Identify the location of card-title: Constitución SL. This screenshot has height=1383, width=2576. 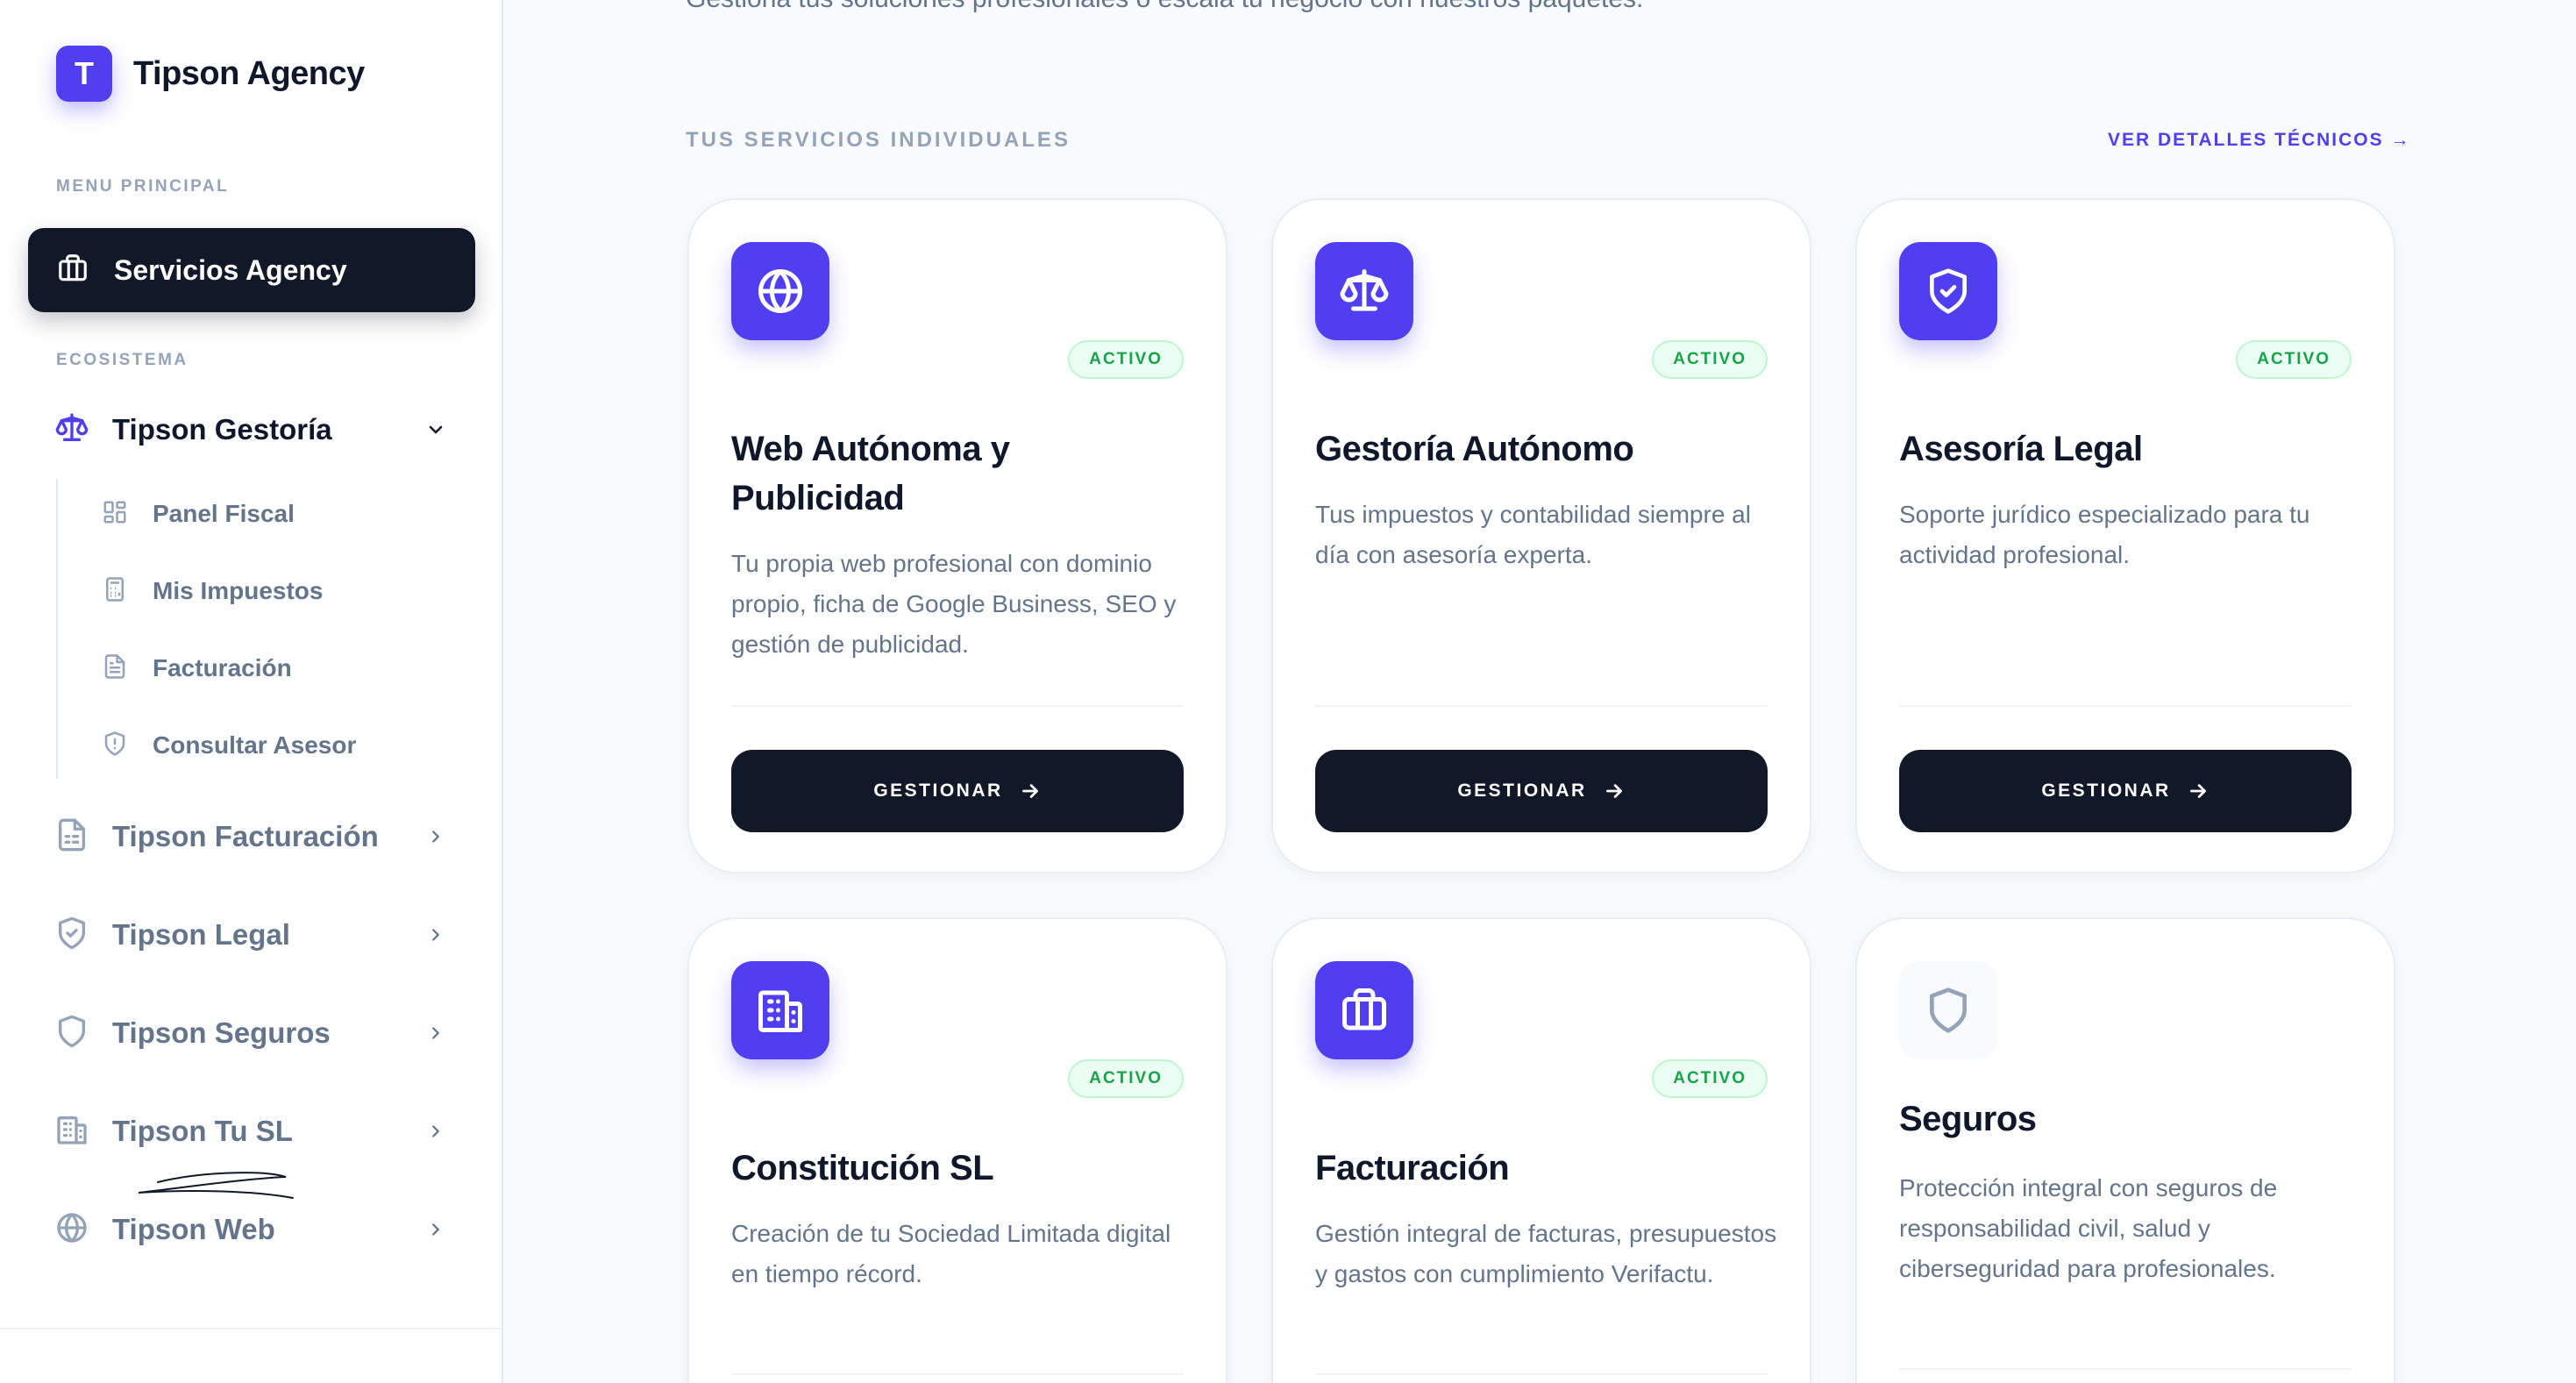
(862, 1168).